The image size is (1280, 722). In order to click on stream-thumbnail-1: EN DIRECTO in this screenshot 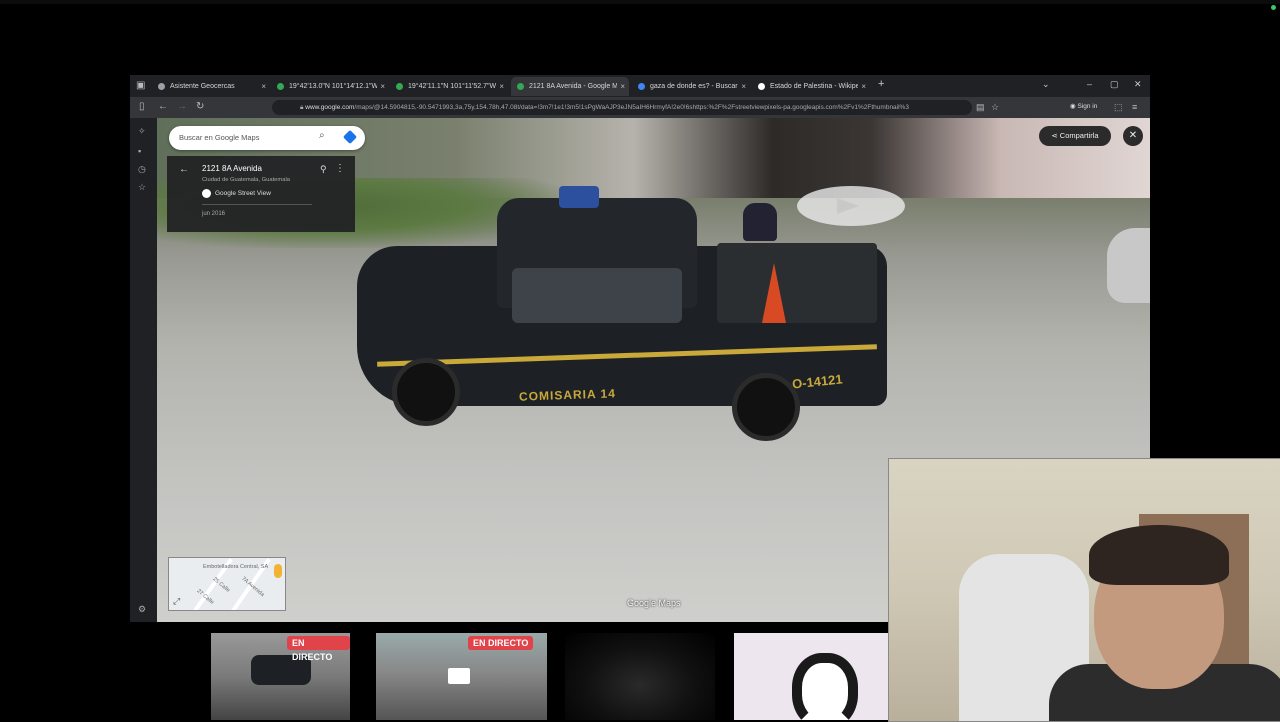, I will do `click(280, 676)`.